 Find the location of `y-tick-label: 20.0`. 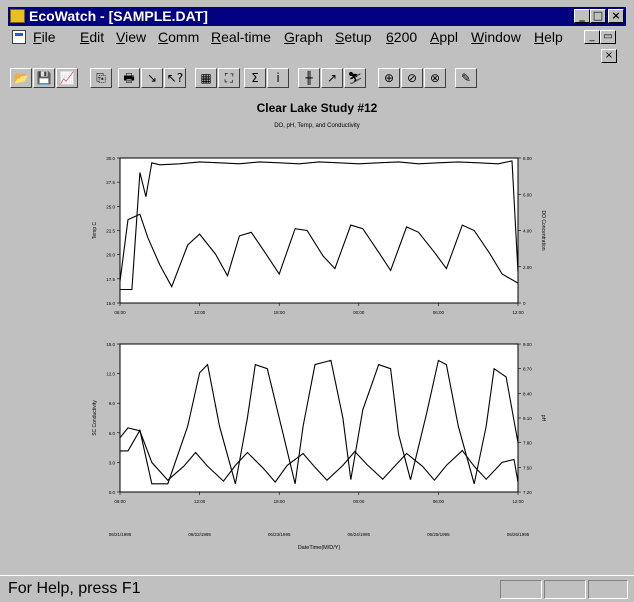

y-tick-label: 20.0 is located at coordinates (110, 255).